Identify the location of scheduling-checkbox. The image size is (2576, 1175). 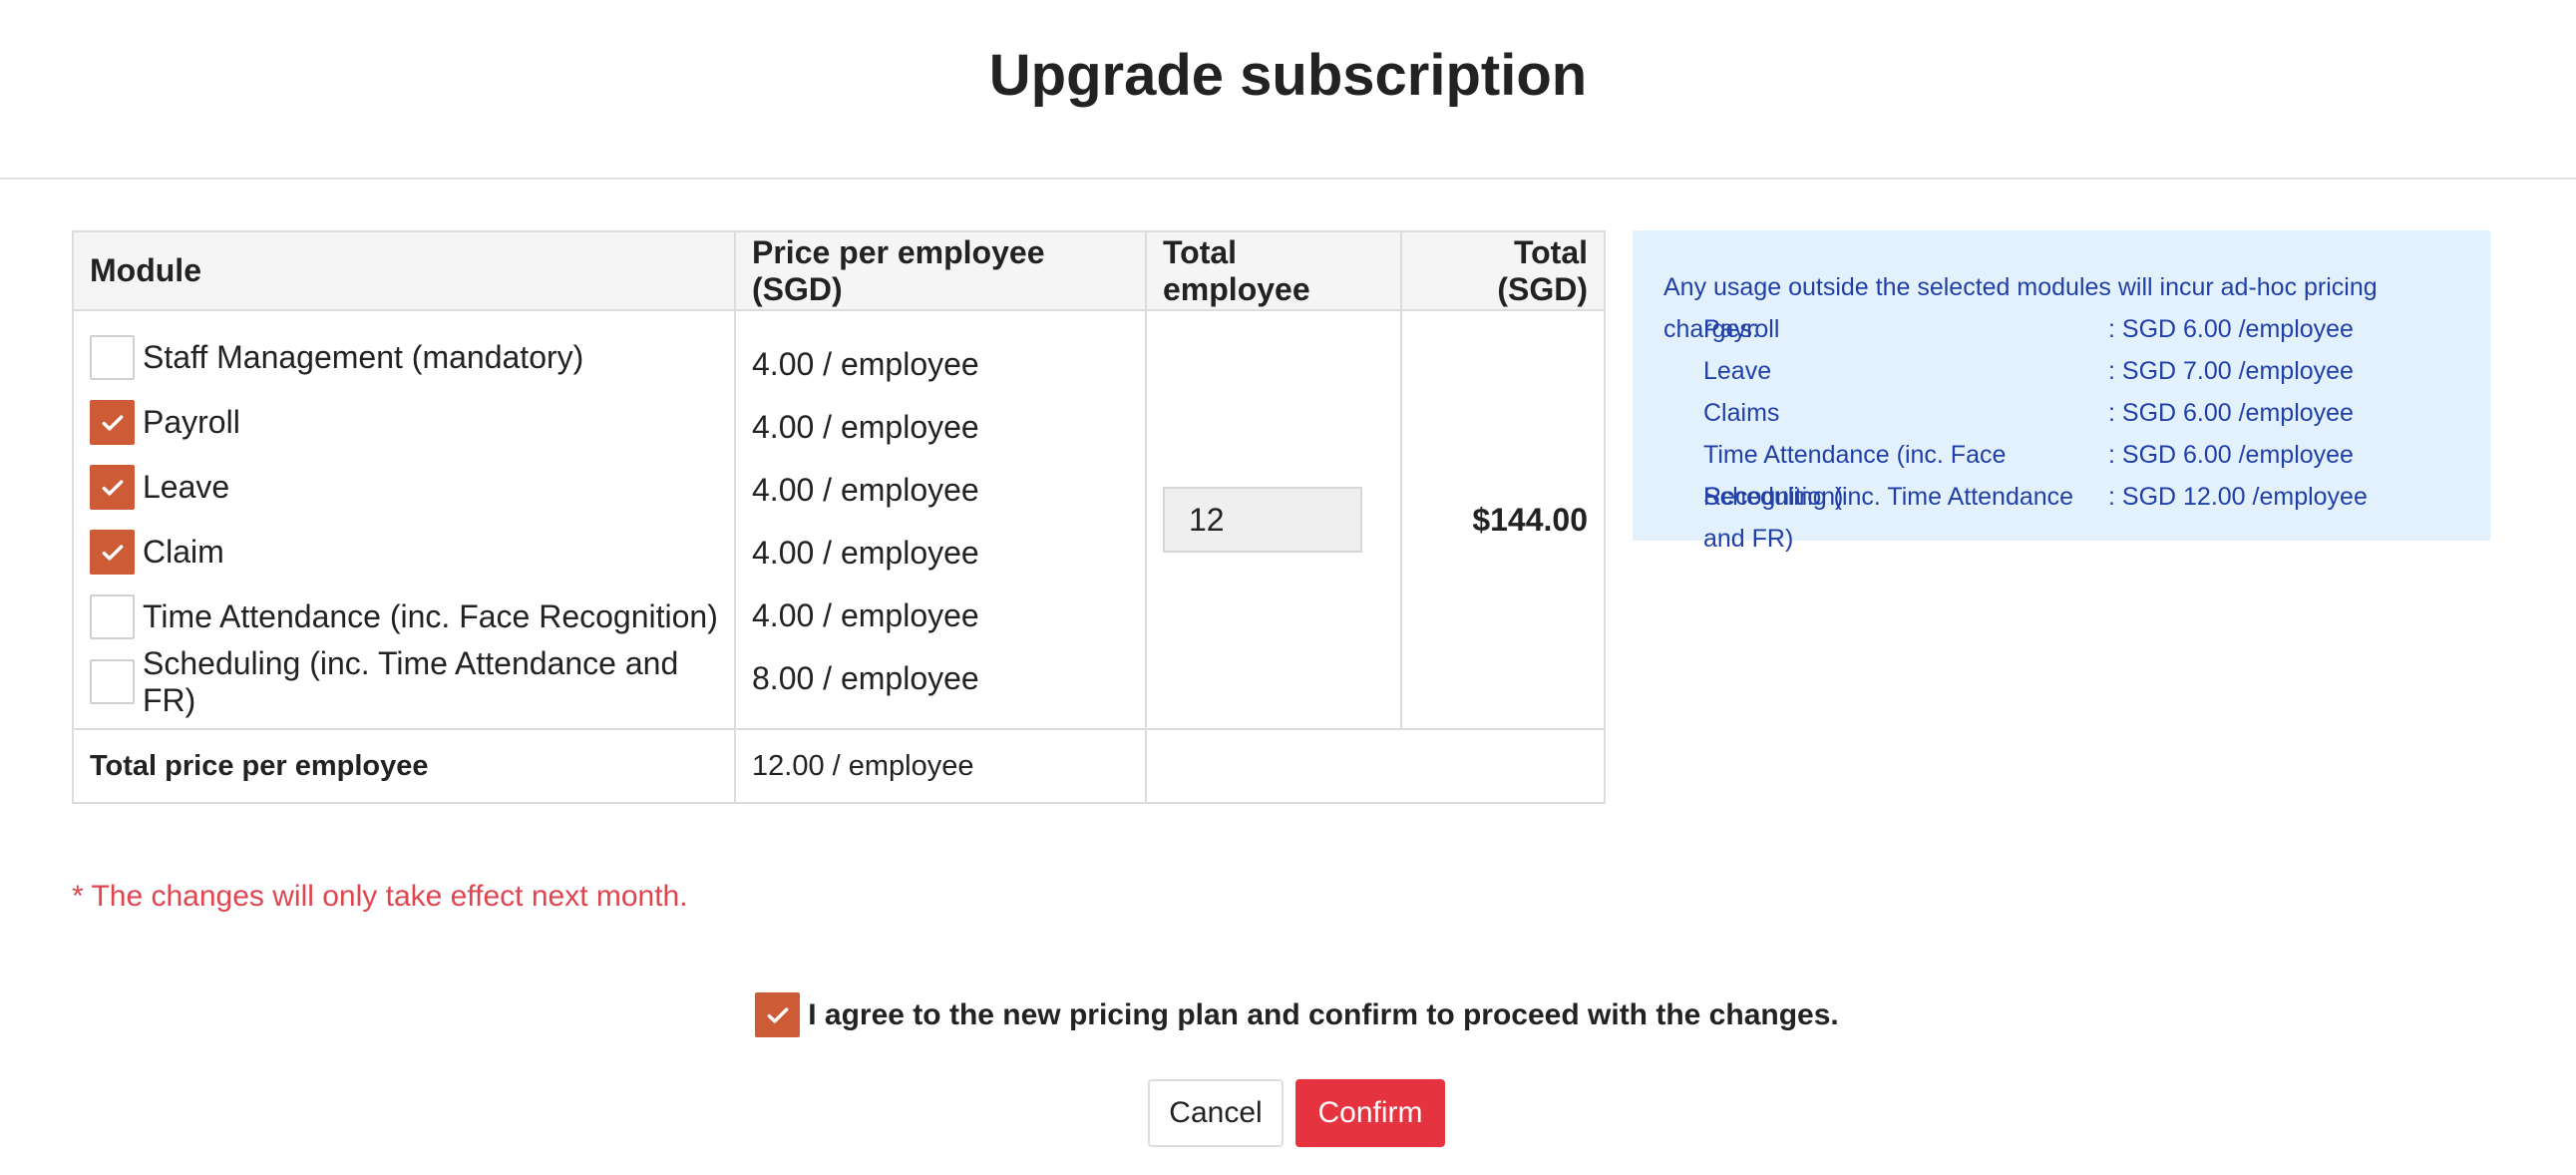
(113, 681).